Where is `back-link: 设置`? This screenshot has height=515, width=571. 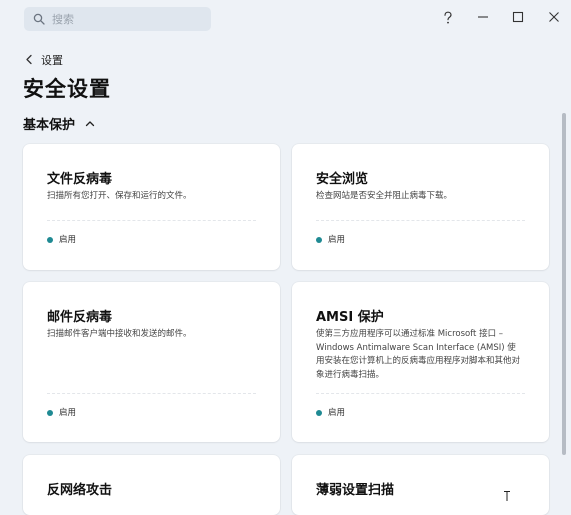
back-link: 设置 is located at coordinates (54, 60).